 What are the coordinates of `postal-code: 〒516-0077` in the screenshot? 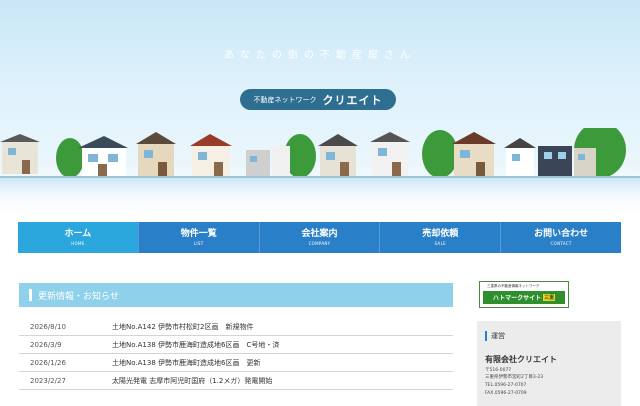 It's located at (498, 370).